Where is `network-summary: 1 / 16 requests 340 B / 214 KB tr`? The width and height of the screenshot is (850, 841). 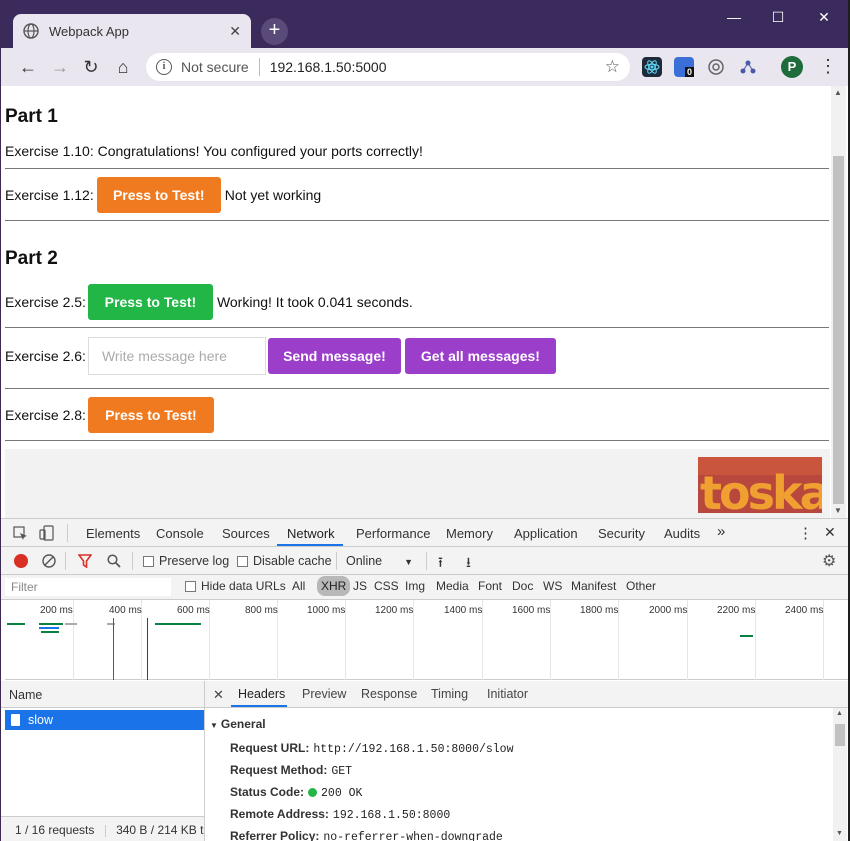 network-summary: 1 / 16 requests 340 B / 214 KB tr is located at coordinates (103, 828).